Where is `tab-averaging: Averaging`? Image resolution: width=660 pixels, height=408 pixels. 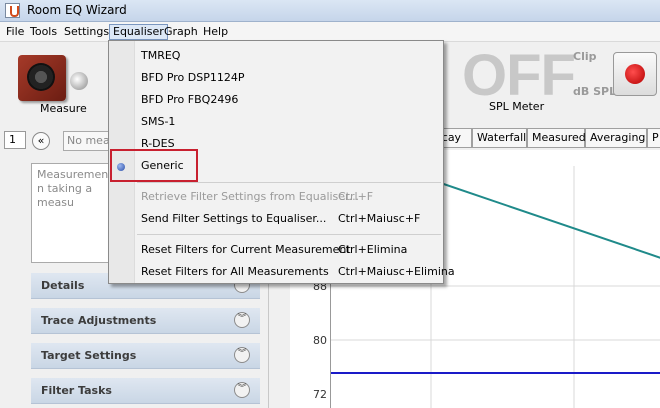 tab-averaging: Averaging is located at coordinates (616, 138).